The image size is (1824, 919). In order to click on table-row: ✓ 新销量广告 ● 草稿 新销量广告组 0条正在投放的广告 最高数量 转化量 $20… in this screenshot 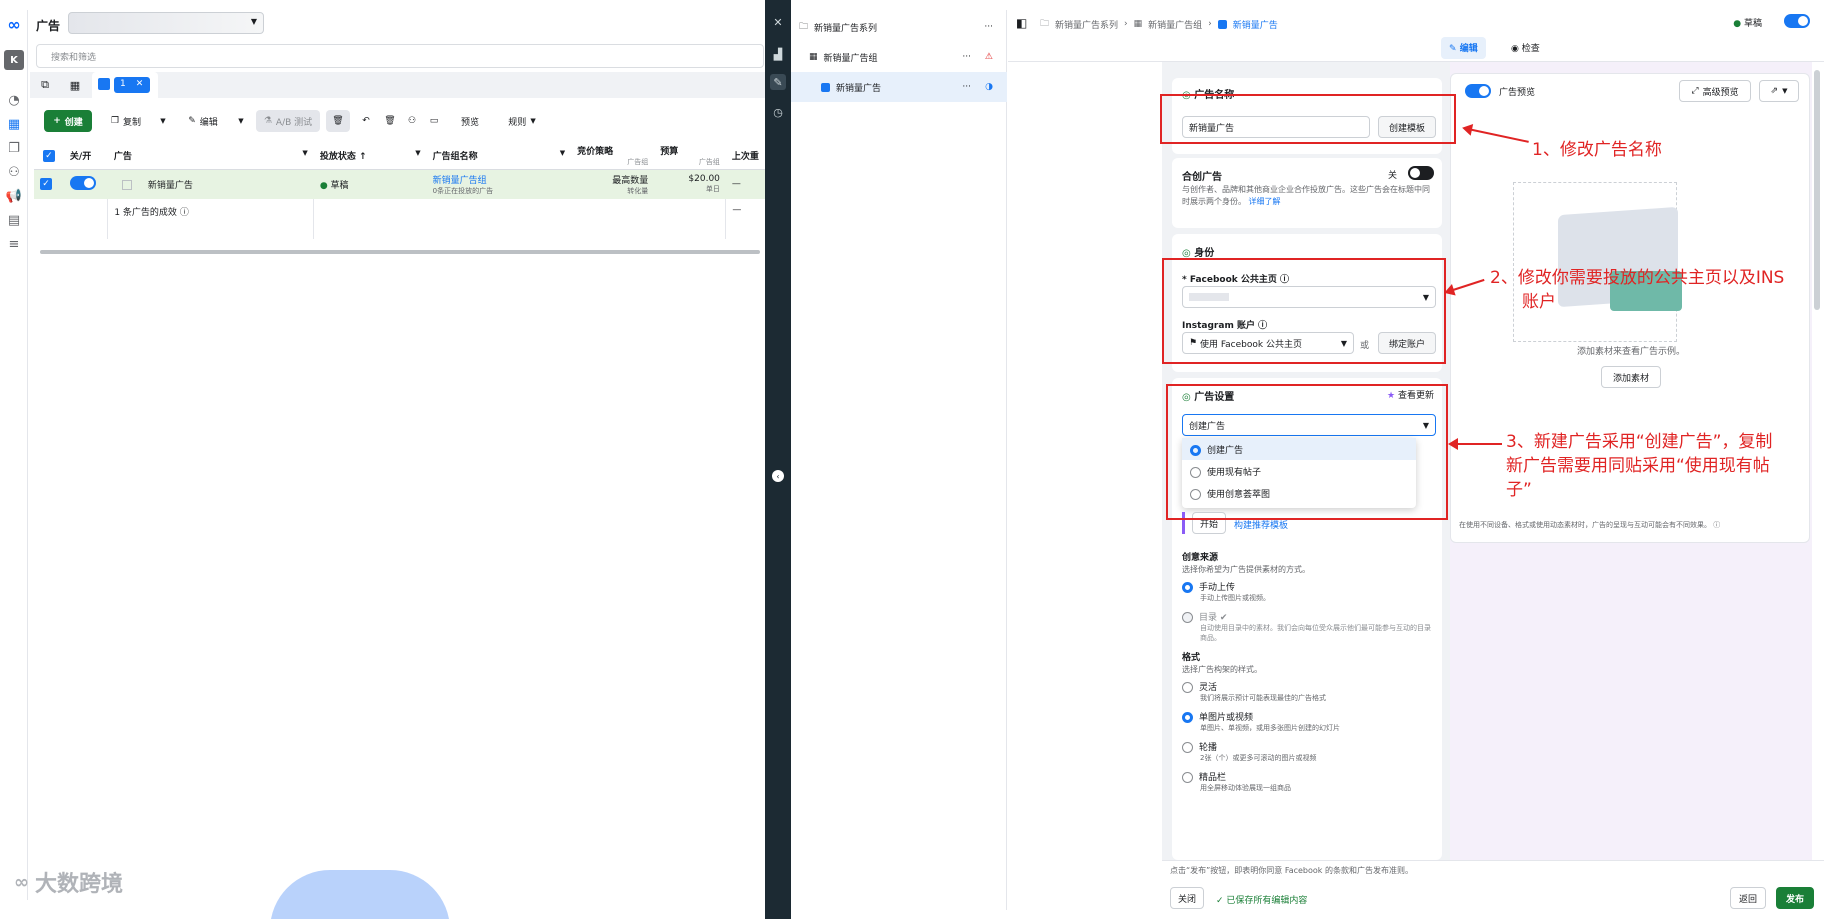, I will do `click(399, 184)`.